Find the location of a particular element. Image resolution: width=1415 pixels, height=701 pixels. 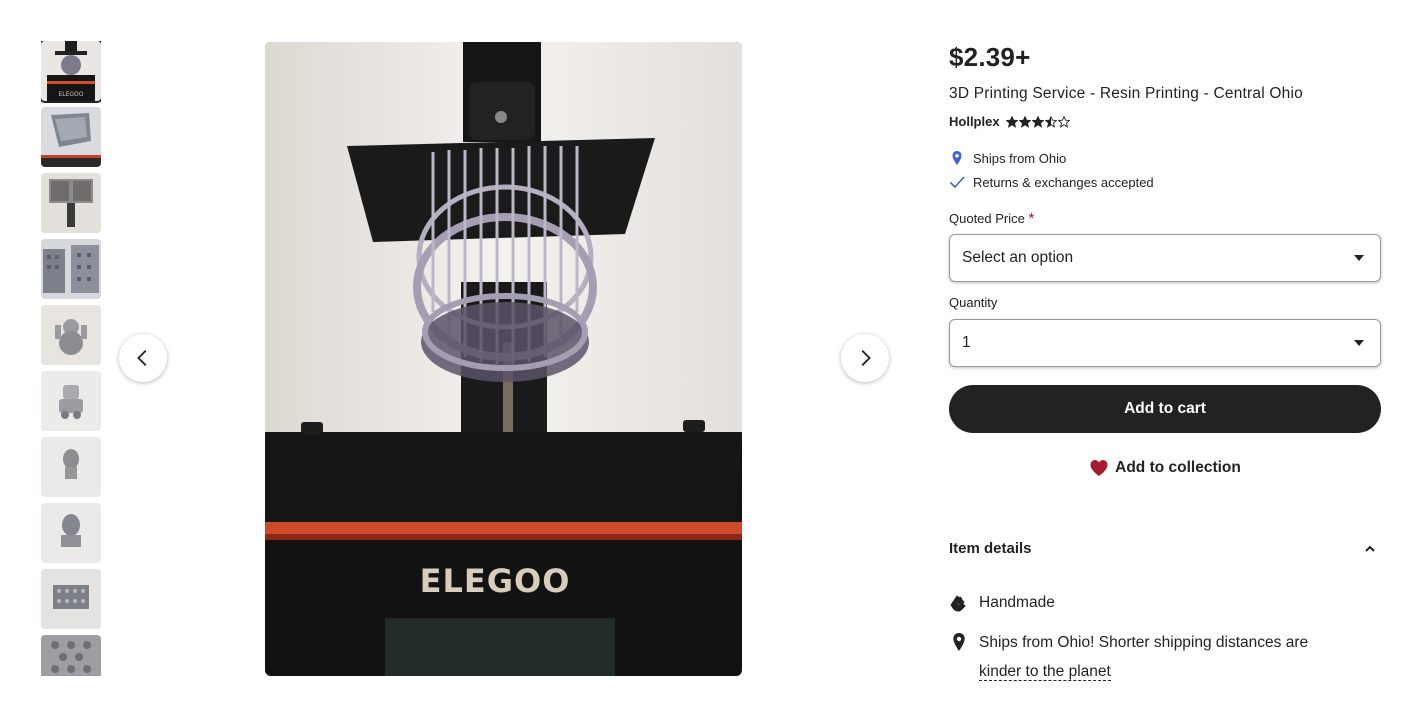

add-to-cart-button: Add to cart is located at coordinates (1165, 409).